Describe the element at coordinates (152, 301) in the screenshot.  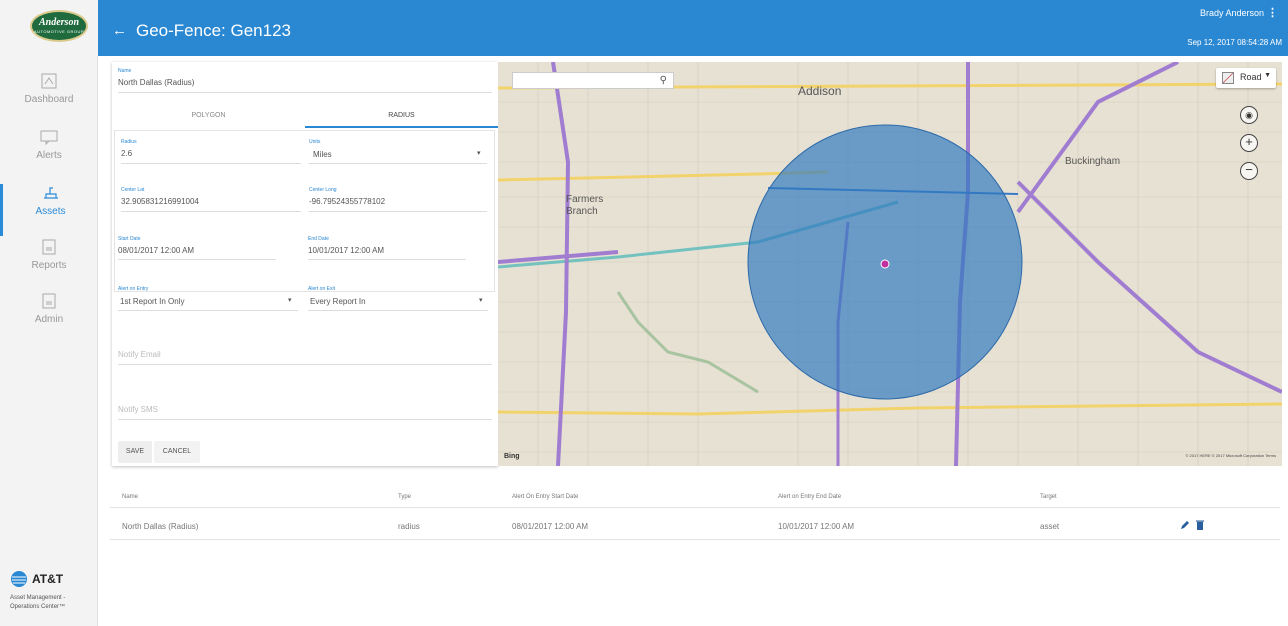
I see `alert-entry-select: 1st Report In Only` at that location.